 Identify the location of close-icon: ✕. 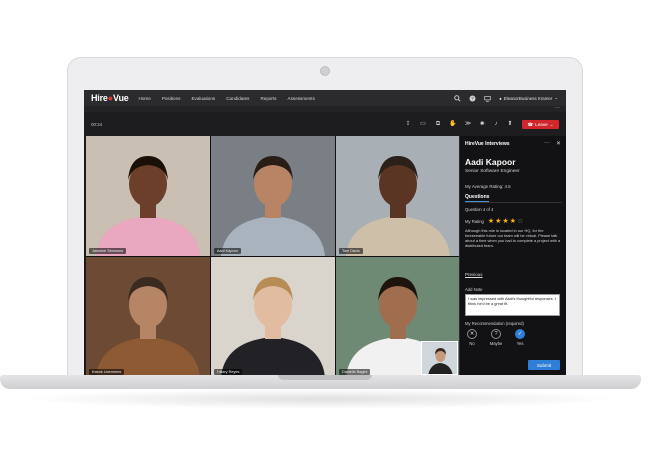
(558, 143).